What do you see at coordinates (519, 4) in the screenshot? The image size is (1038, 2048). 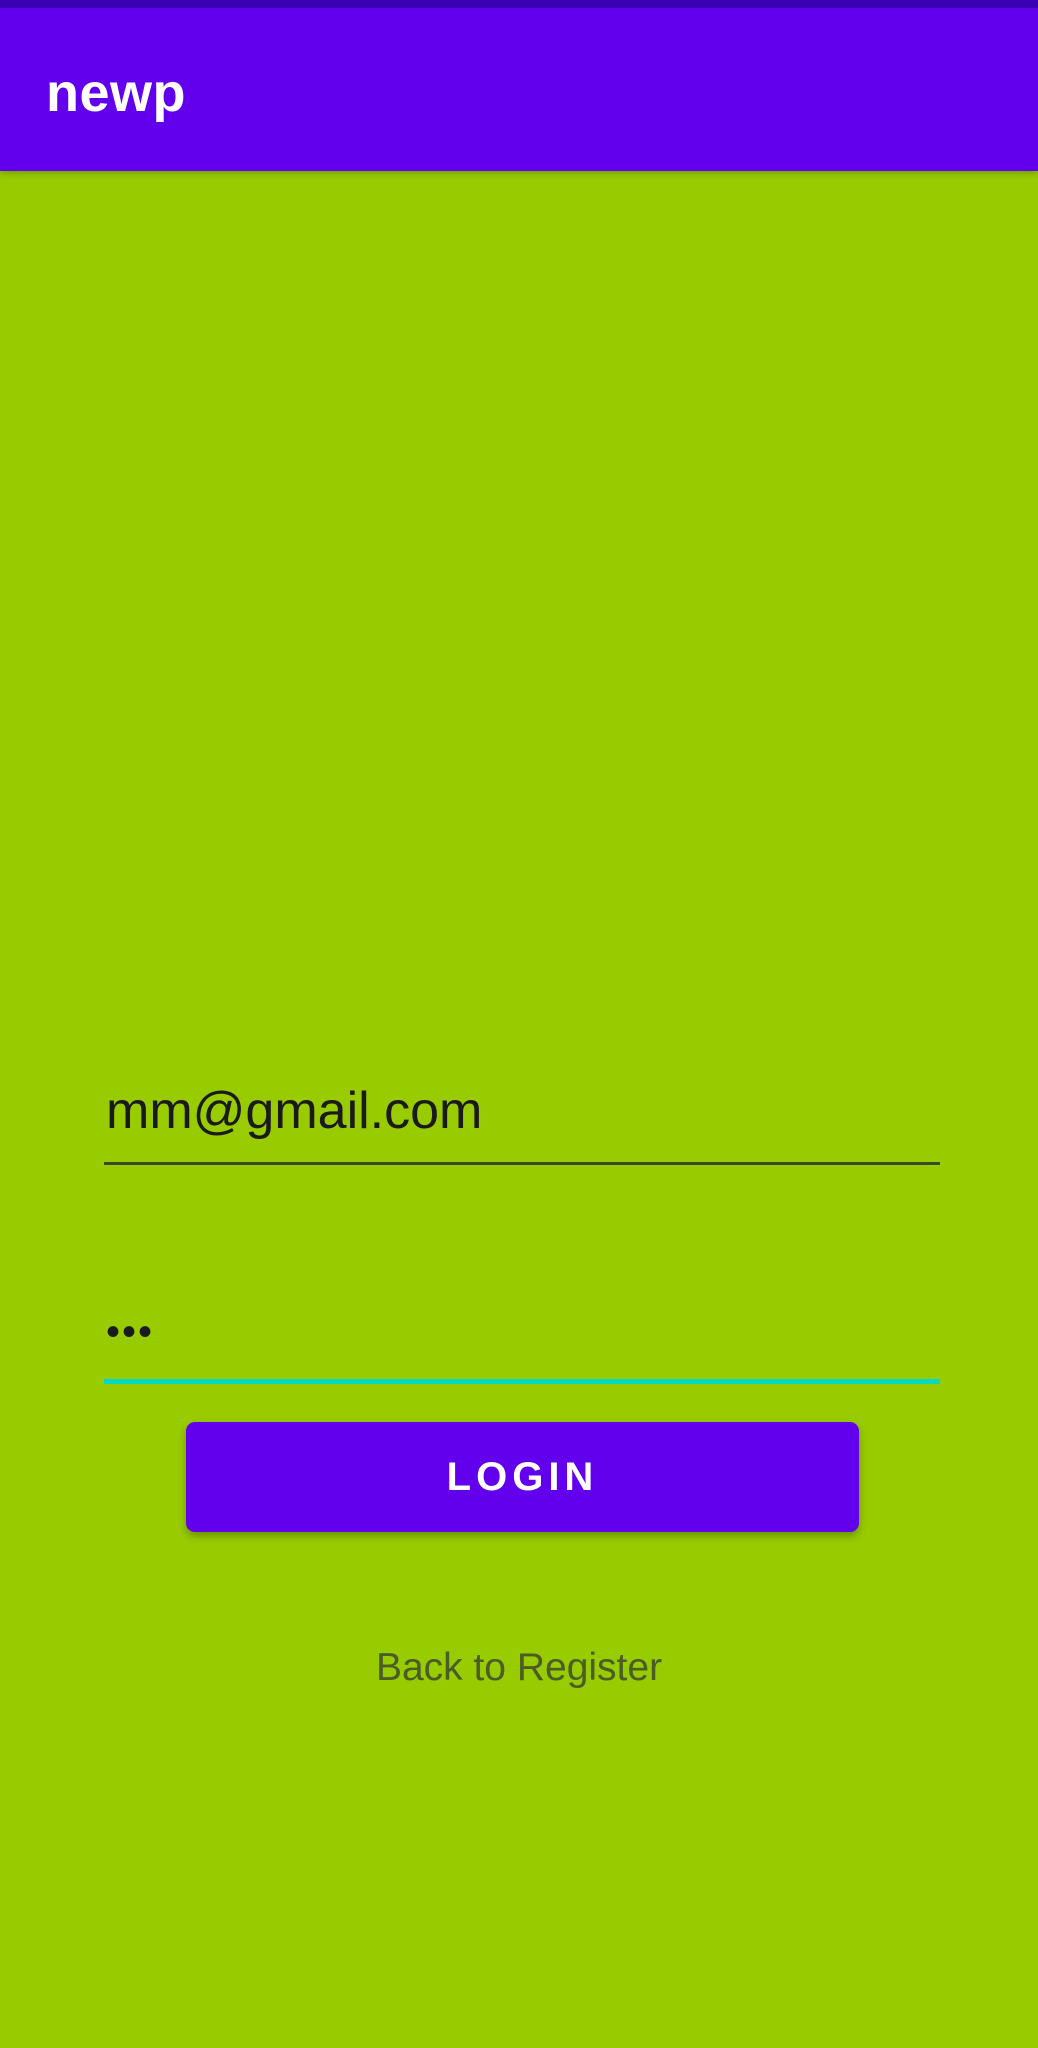 I see `status-bar` at bounding box center [519, 4].